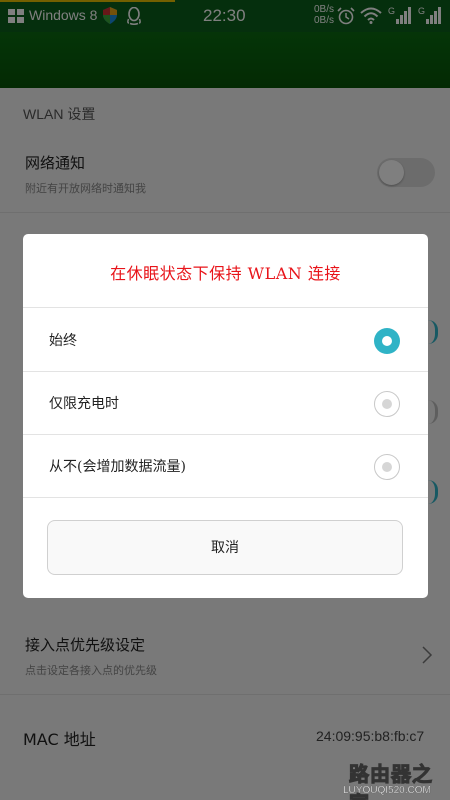 Image resolution: width=450 pixels, height=800 pixels. I want to click on option-label: 从不(会增加数据流量), so click(117, 467).